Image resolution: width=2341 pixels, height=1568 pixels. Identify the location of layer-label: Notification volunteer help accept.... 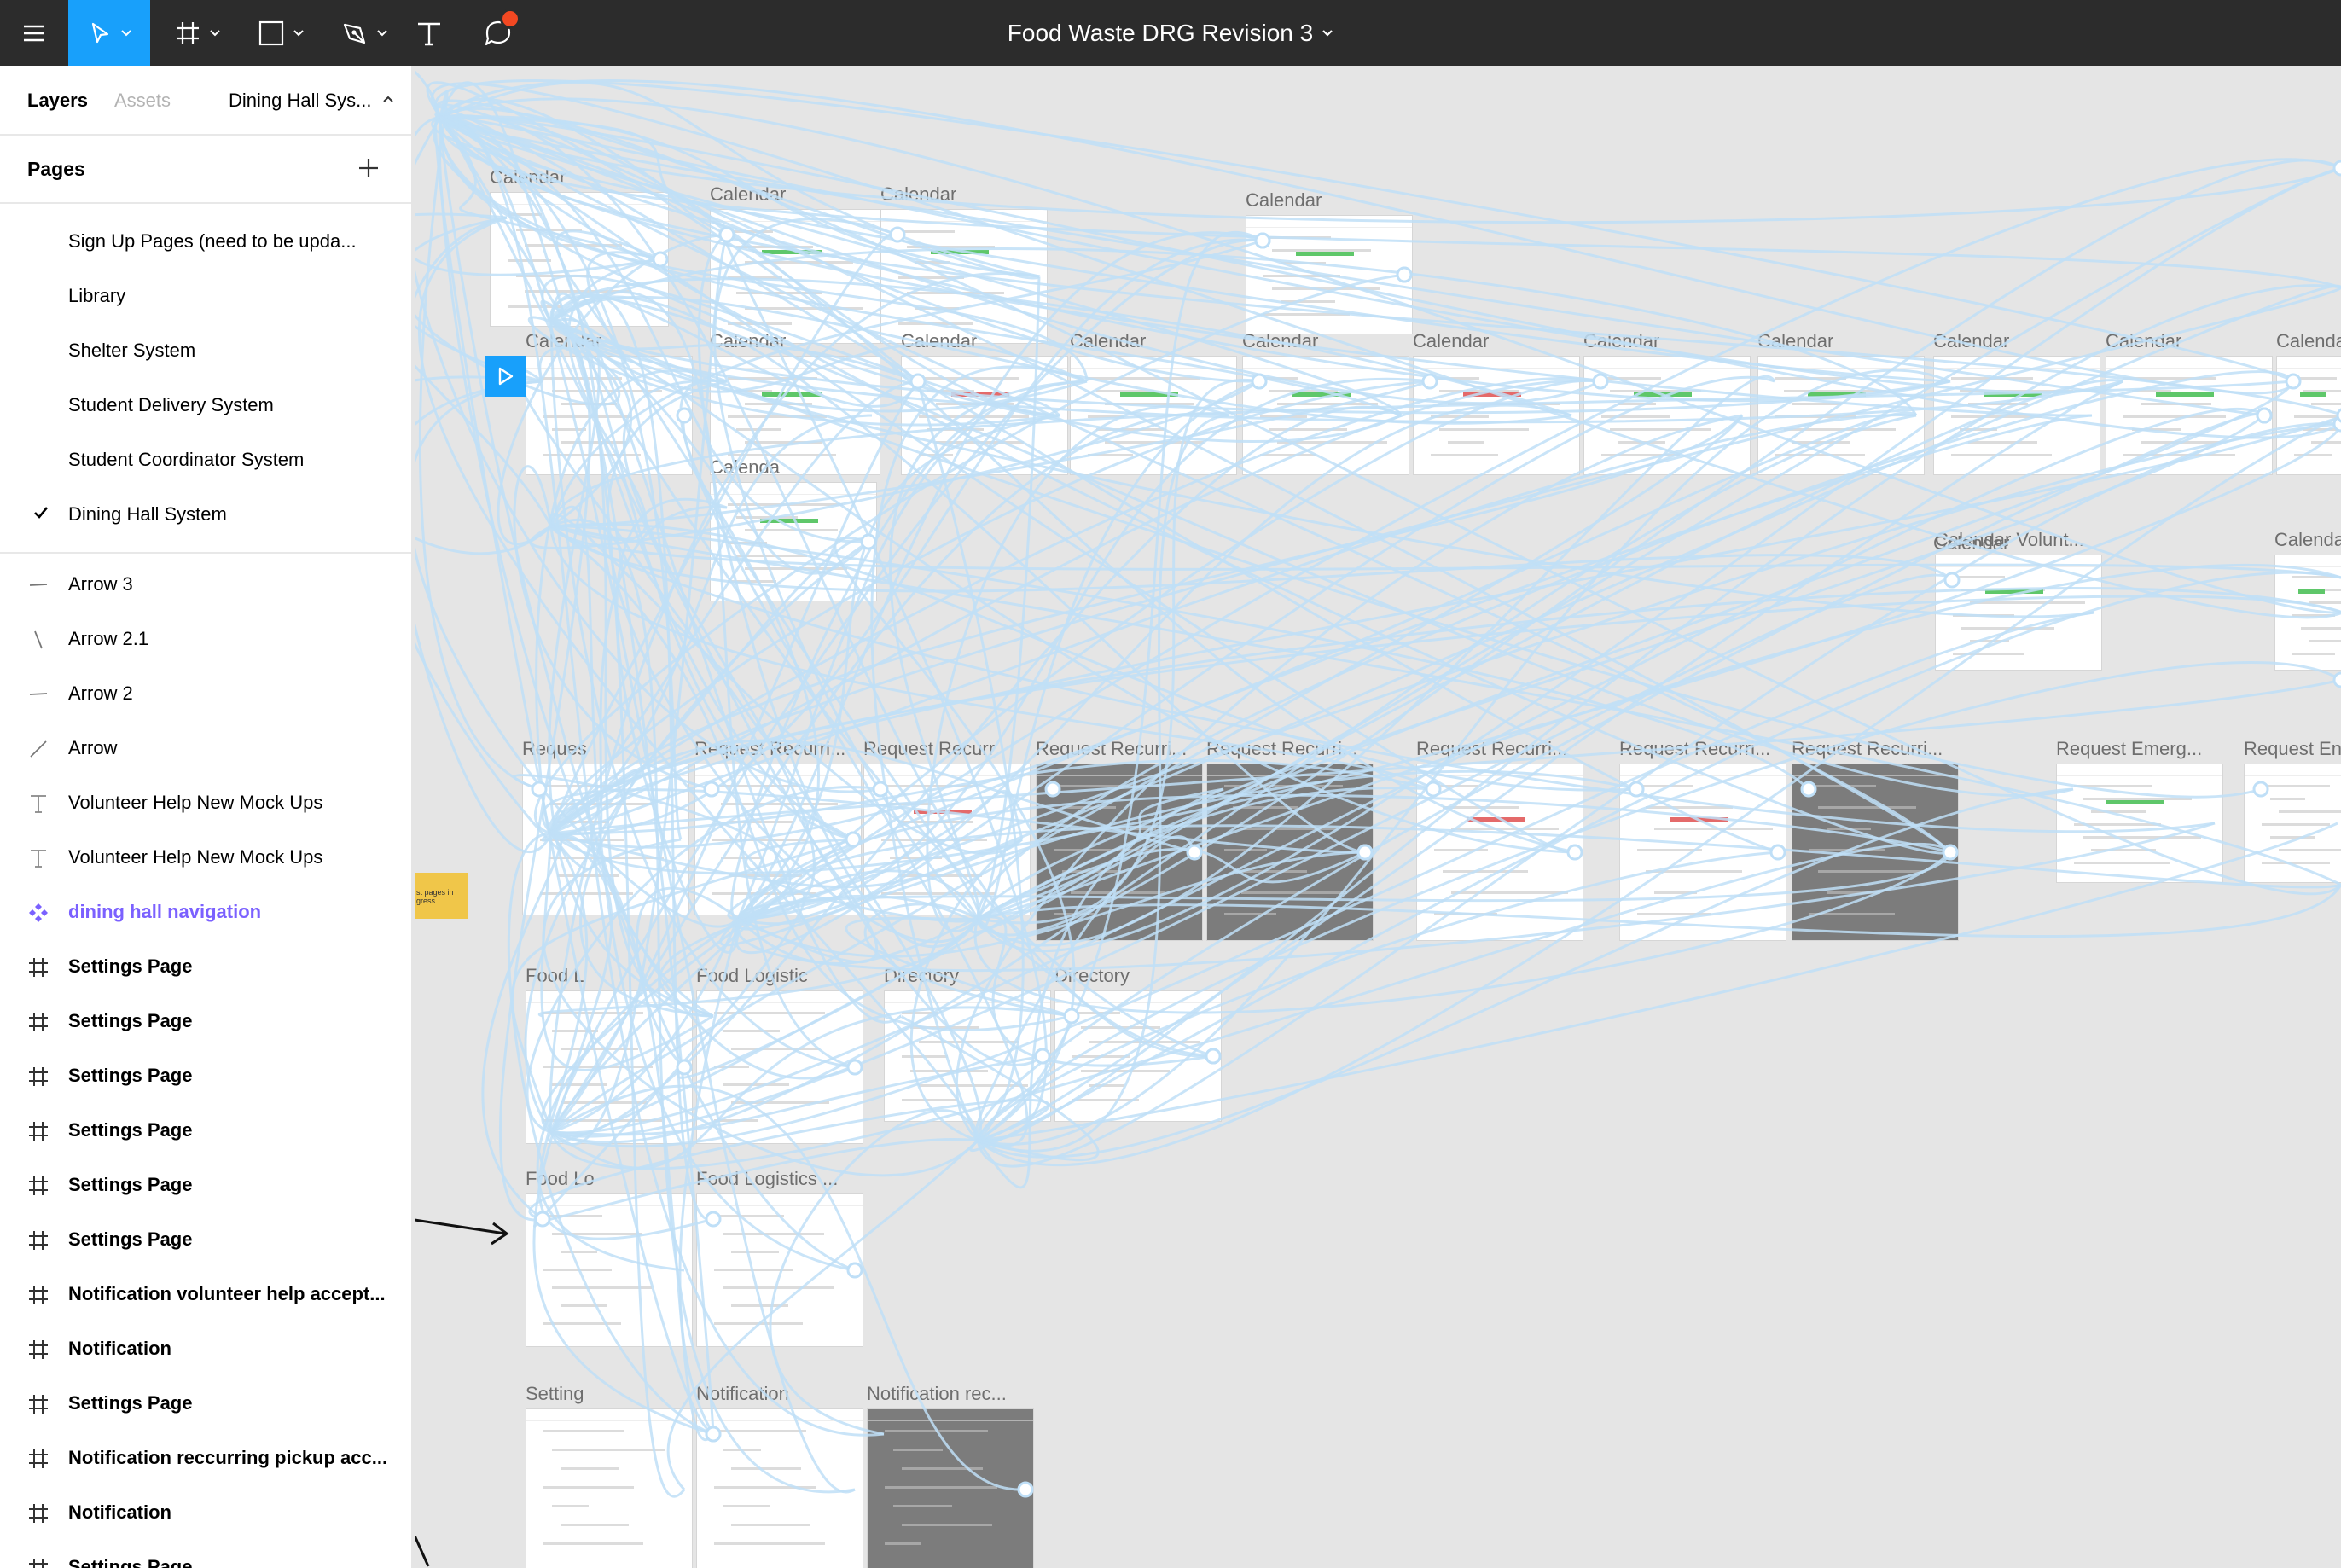
(227, 1293).